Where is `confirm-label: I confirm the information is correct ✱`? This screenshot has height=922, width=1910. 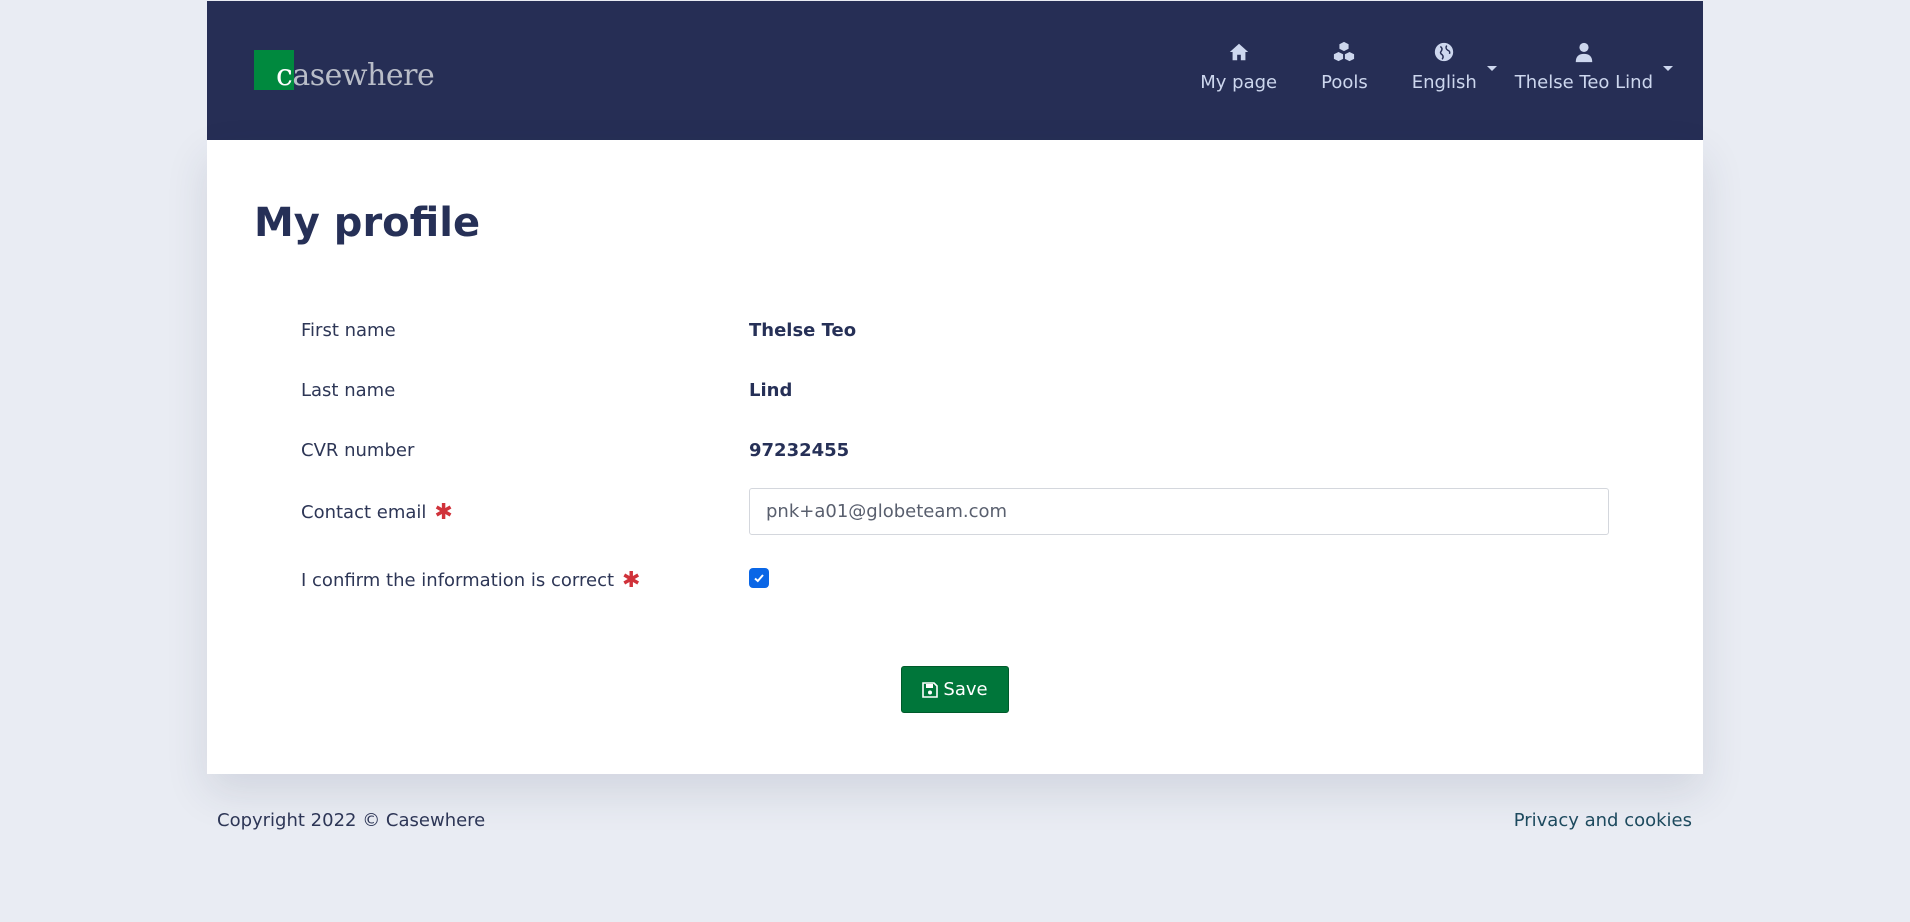
confirm-label: I confirm the information is correct ✱ is located at coordinates (470, 580).